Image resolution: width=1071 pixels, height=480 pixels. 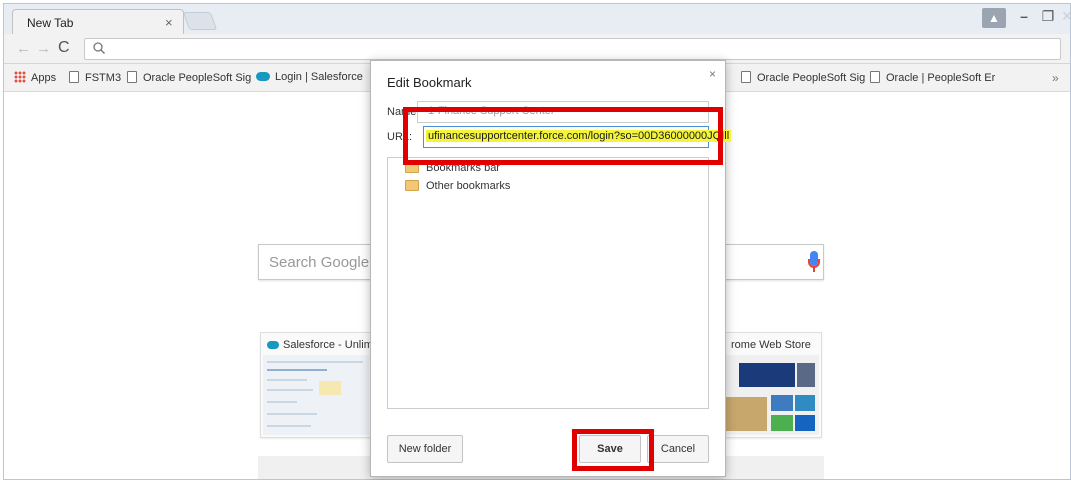 What do you see at coordinates (20, 77) in the screenshot?
I see `apps-grid-icon` at bounding box center [20, 77].